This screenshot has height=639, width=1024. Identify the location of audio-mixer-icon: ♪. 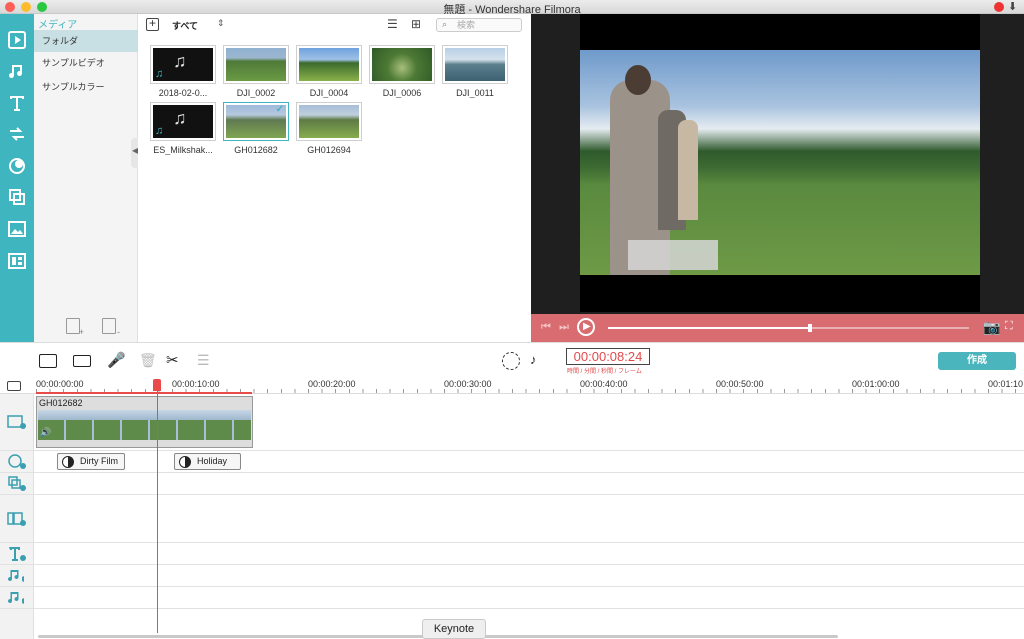
(533, 359).